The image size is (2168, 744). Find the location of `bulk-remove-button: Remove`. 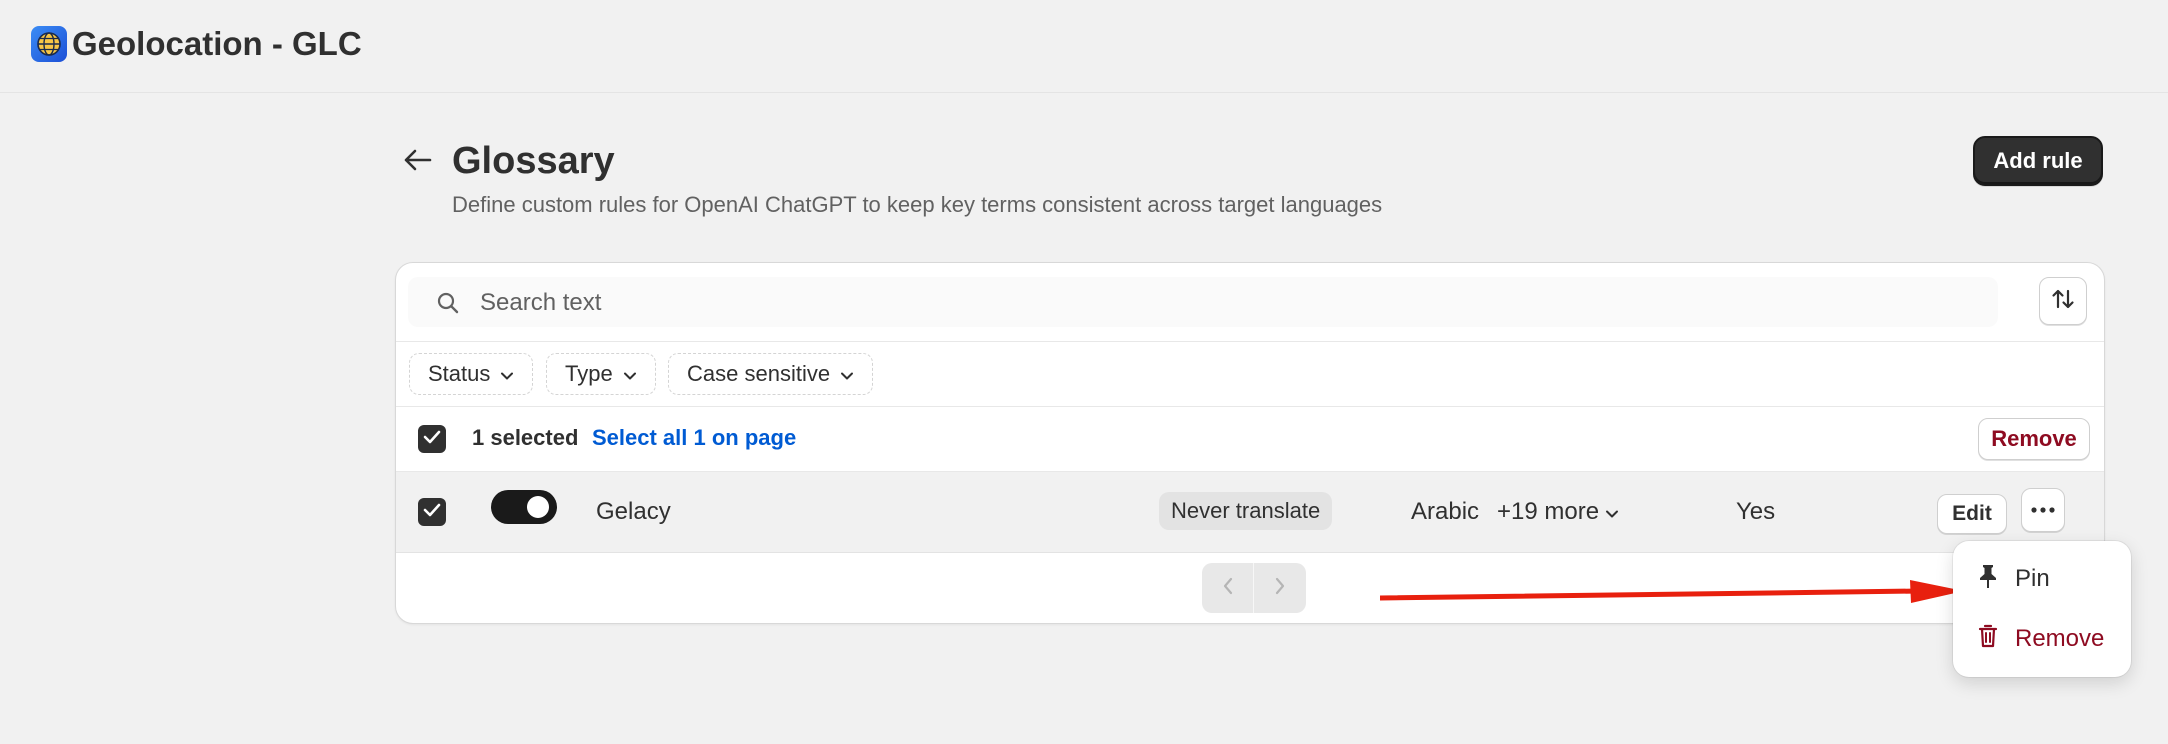

bulk-remove-button: Remove is located at coordinates (2034, 439).